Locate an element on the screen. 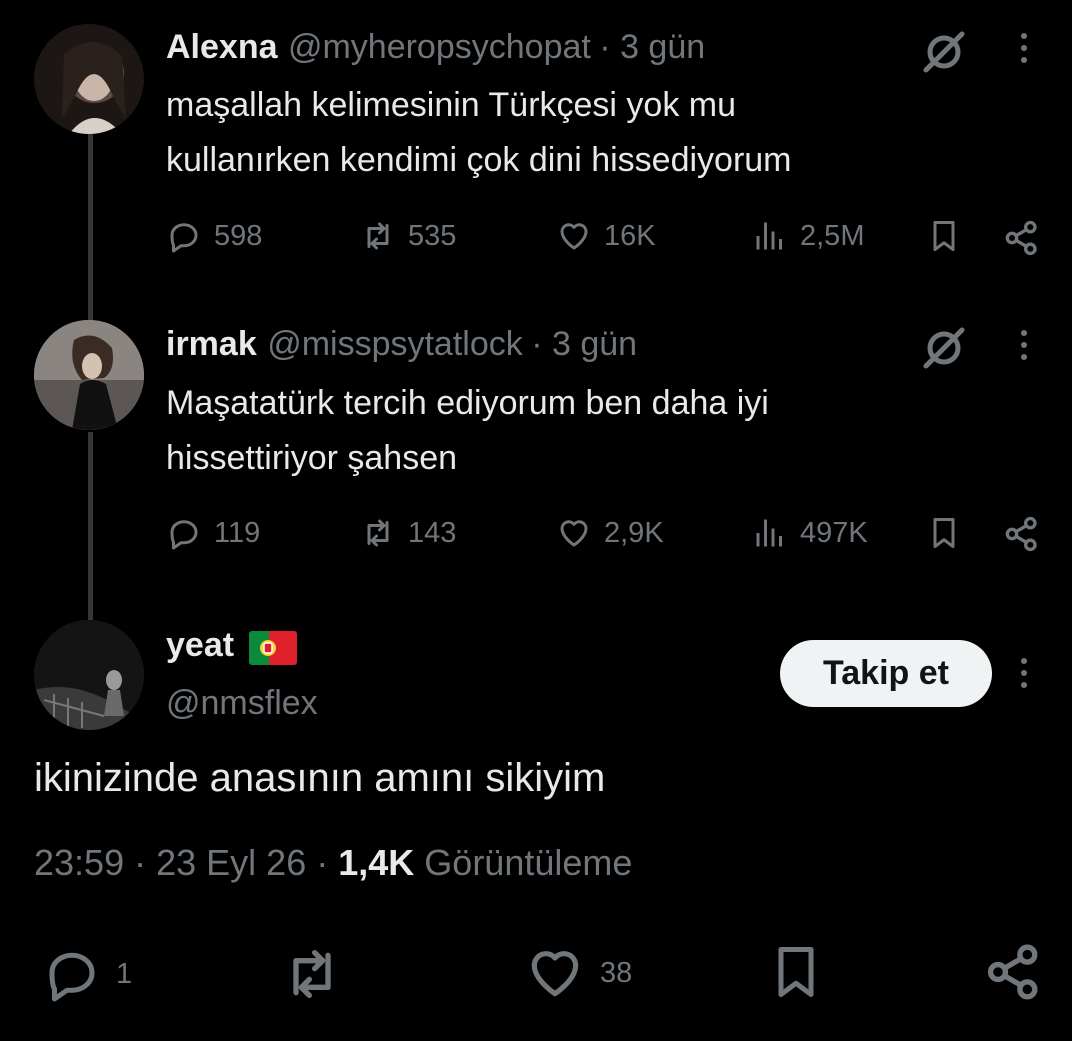 This screenshot has height=1041, width=1072. reply-button: 1 is located at coordinates (87, 974).